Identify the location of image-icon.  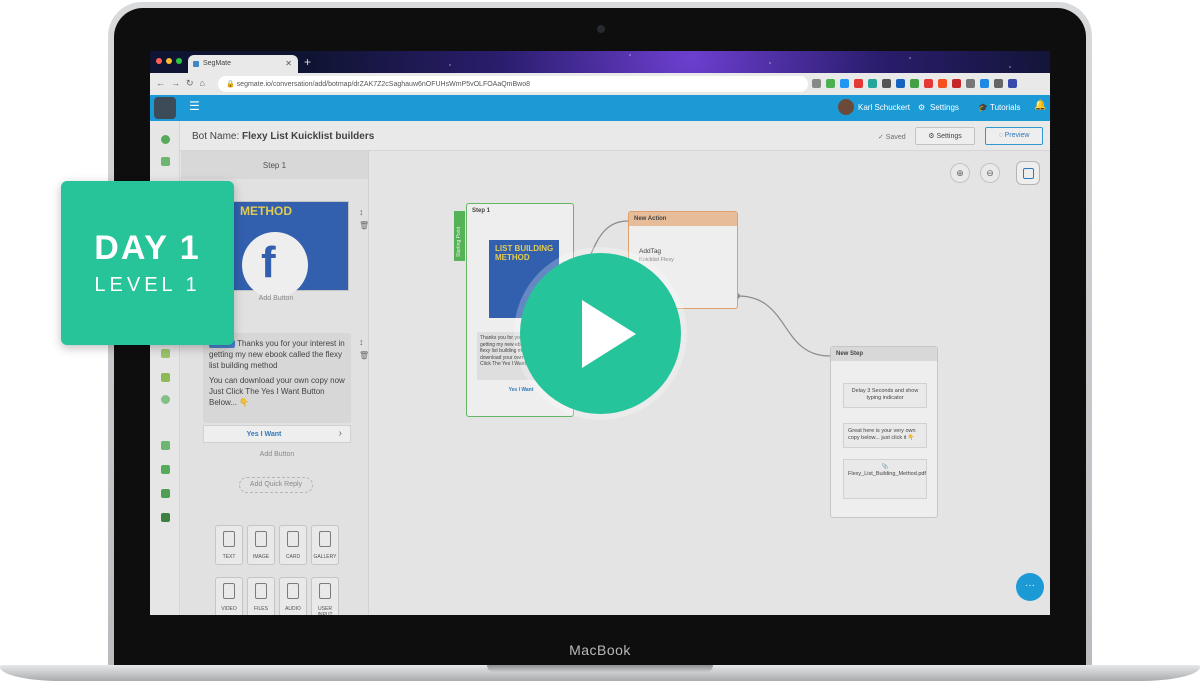
(261, 539).